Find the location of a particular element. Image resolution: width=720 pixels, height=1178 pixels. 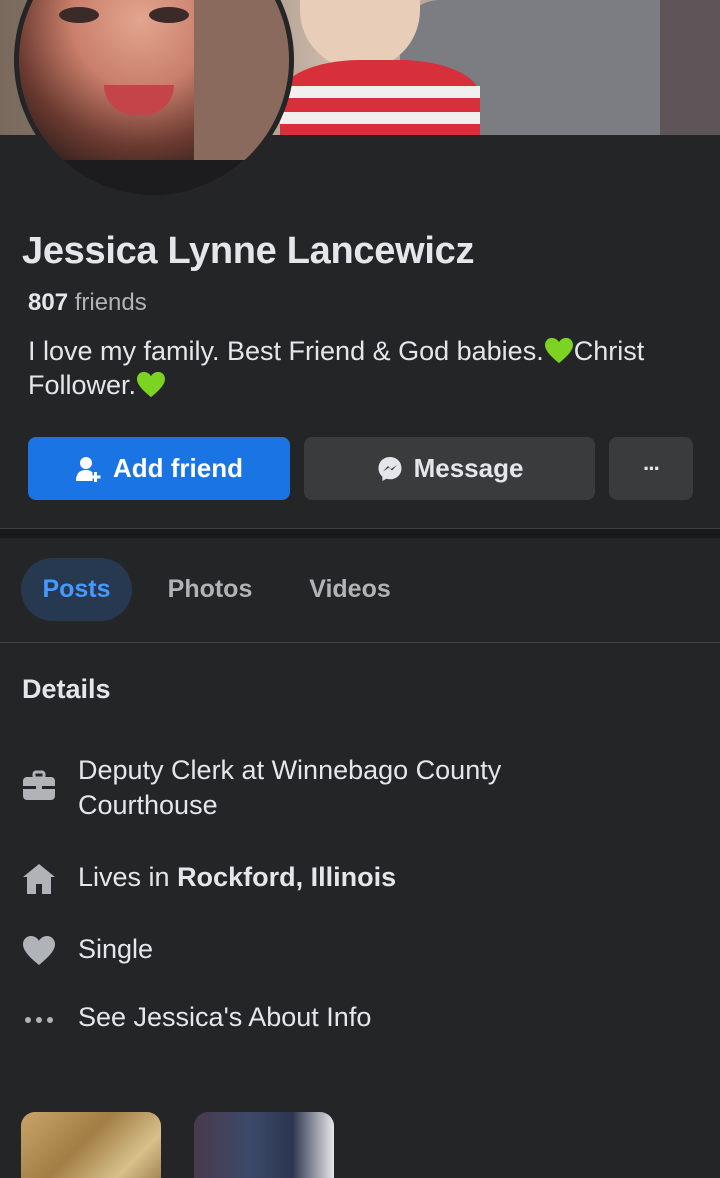

add-friend-label: Add friend is located at coordinates (178, 468).